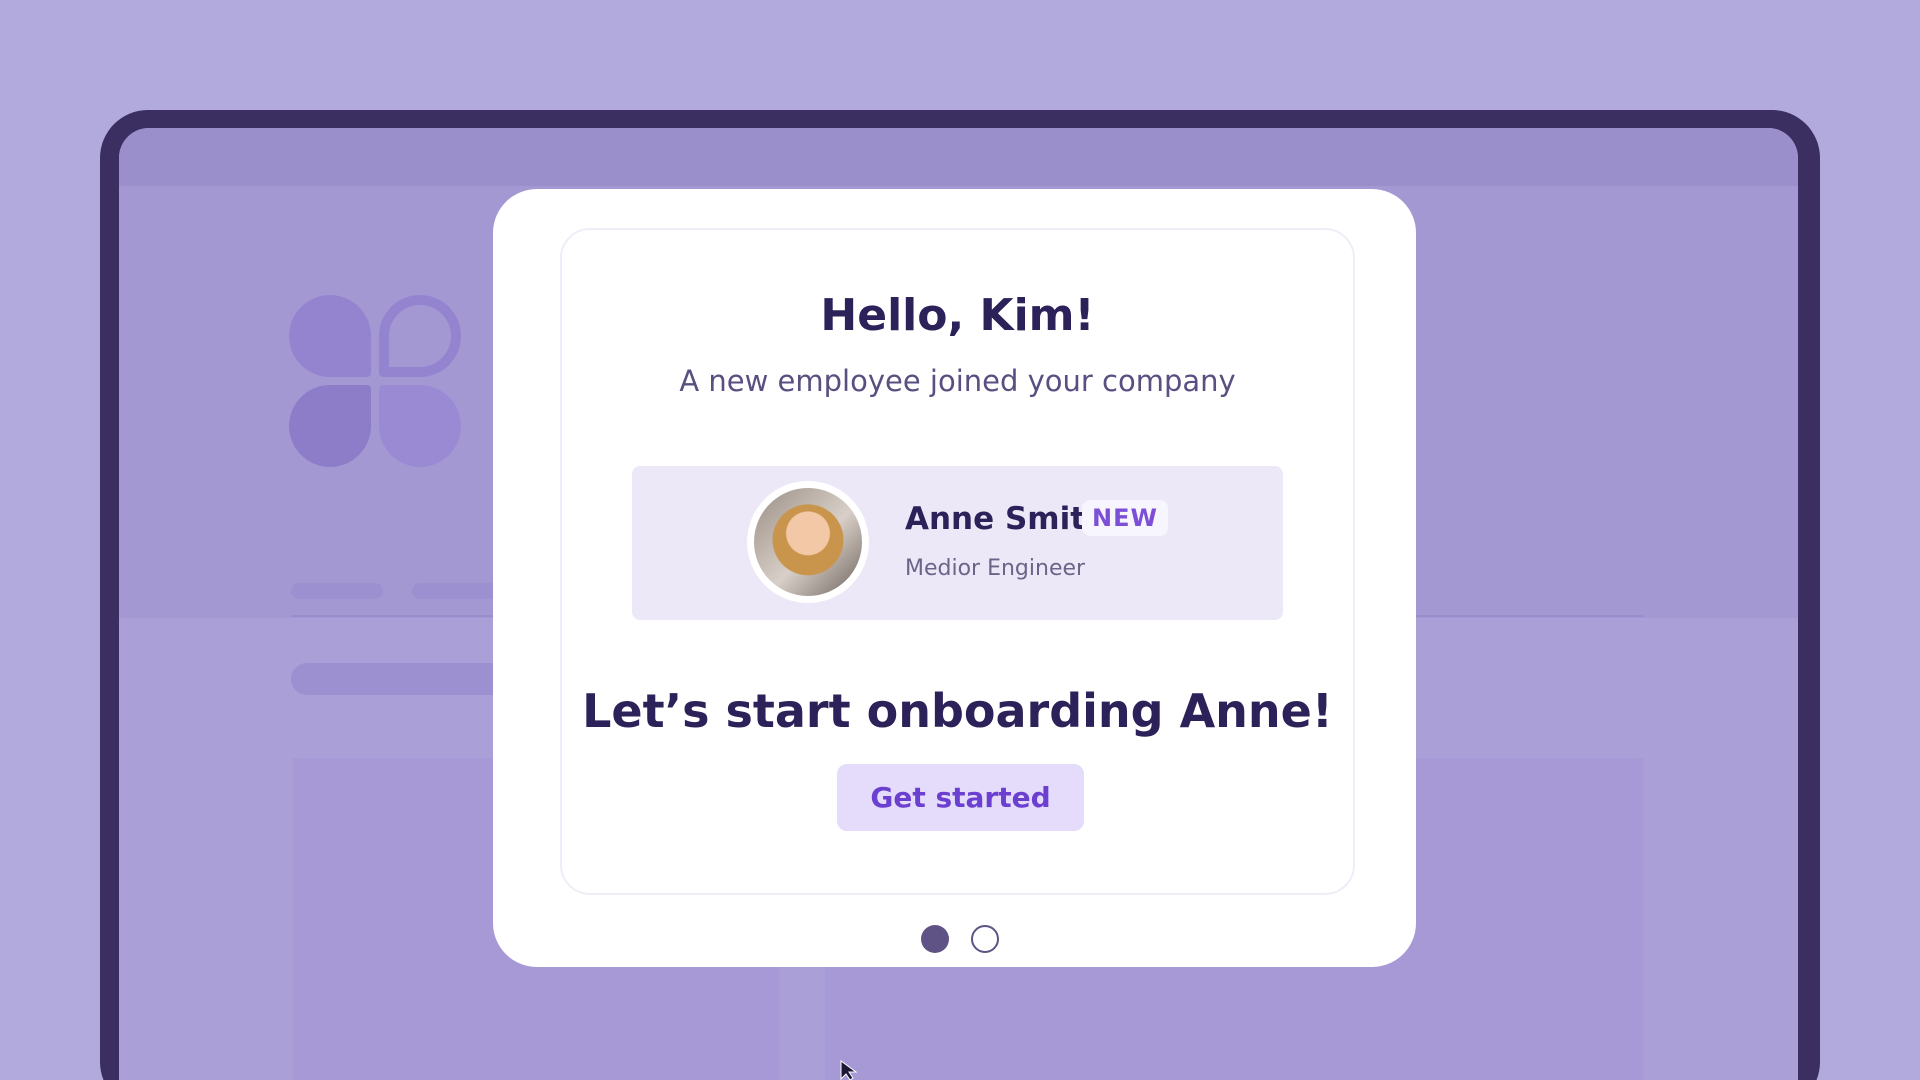 The height and width of the screenshot is (1080, 1920). I want to click on greeting-subtitle: A new employee joined your company, so click(957, 381).